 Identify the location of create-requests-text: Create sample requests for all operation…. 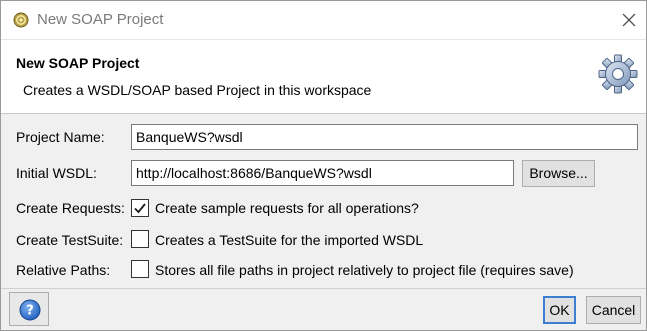
(287, 208).